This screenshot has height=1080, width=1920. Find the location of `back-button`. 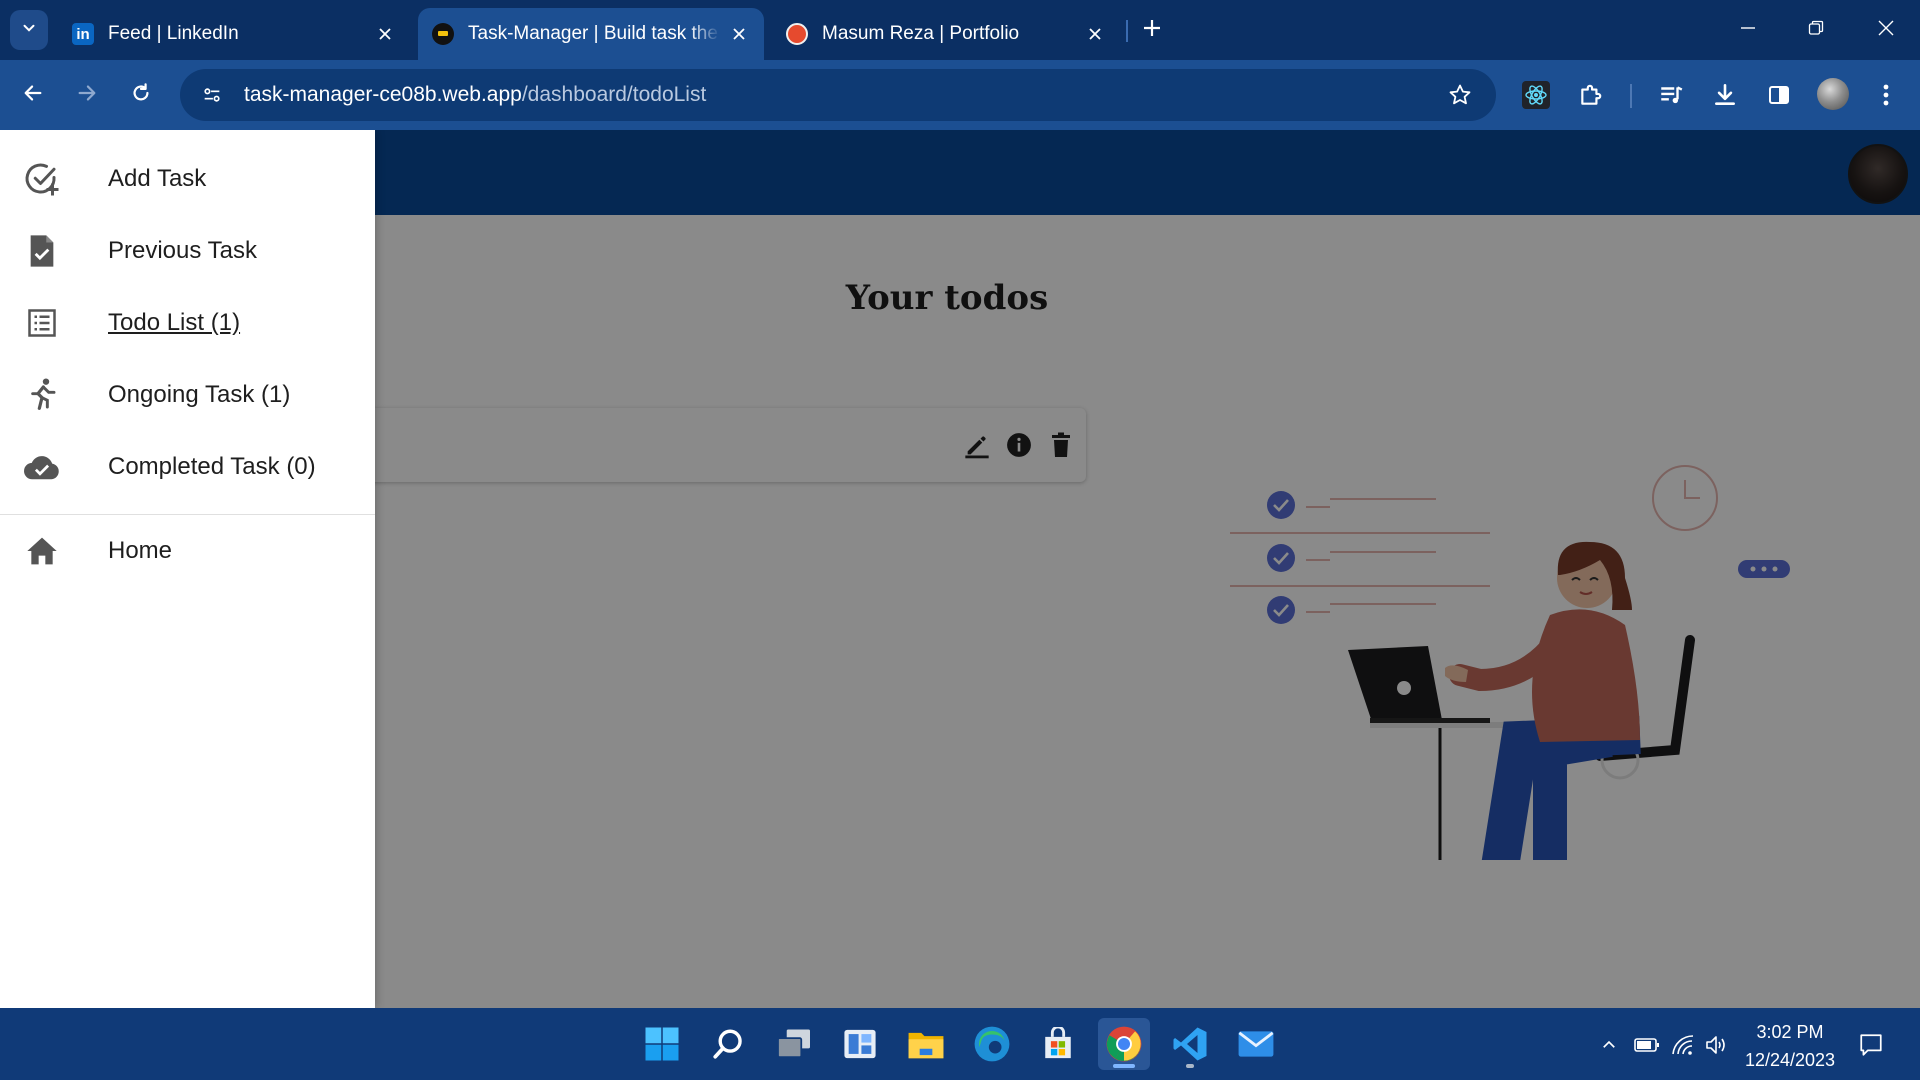

back-button is located at coordinates (33, 95).